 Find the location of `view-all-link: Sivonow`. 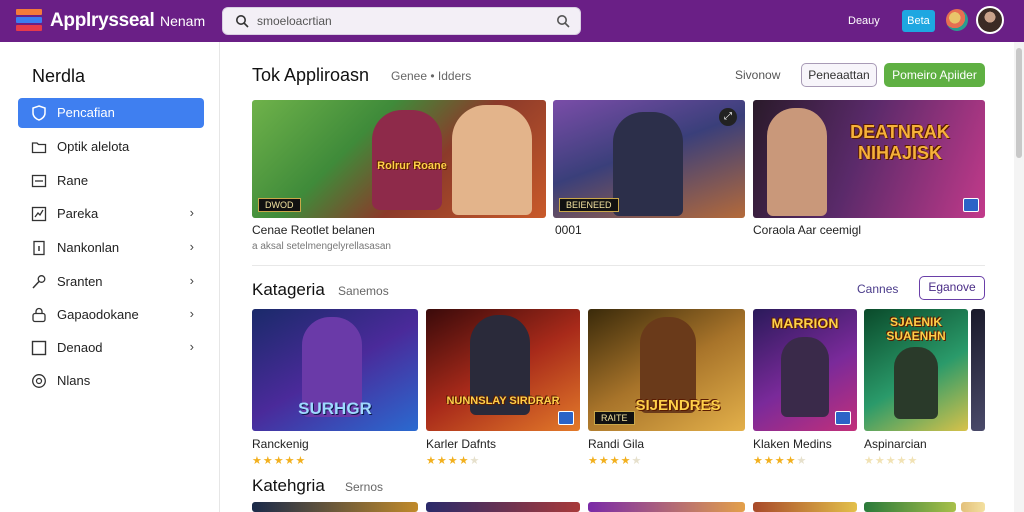

view-all-link: Sivonow is located at coordinates (757, 75).